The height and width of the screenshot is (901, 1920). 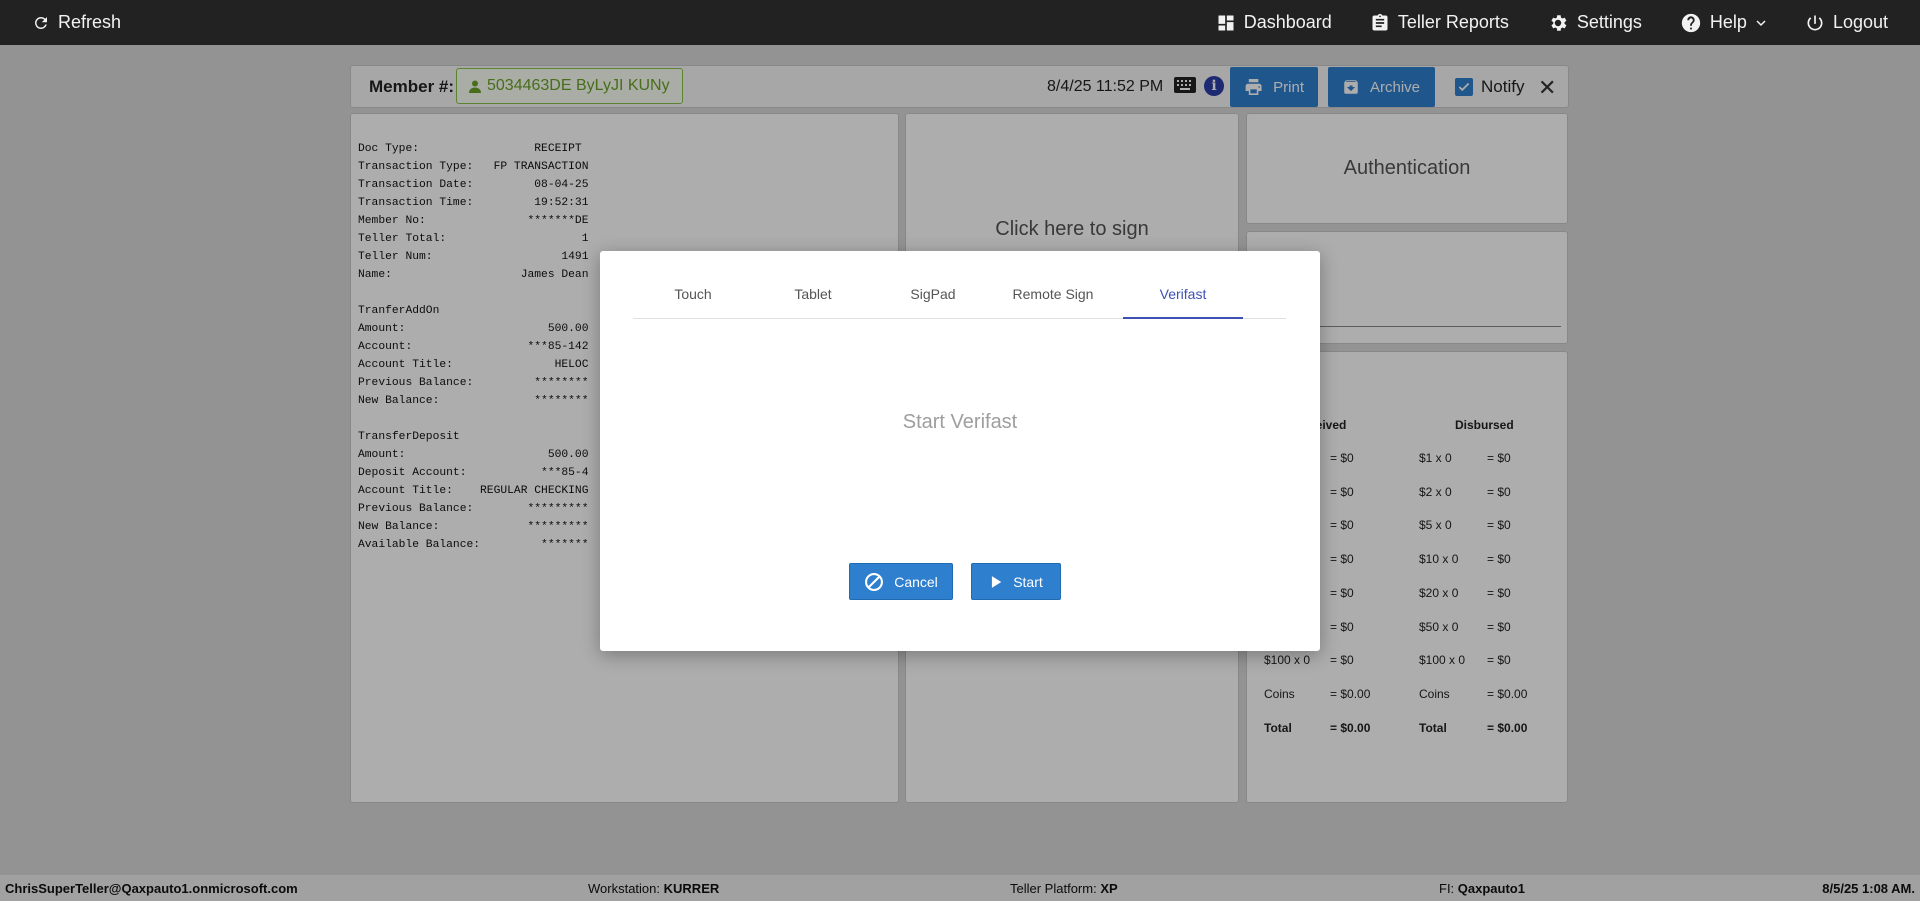 I want to click on cancel-label: Cancel, so click(x=916, y=581).